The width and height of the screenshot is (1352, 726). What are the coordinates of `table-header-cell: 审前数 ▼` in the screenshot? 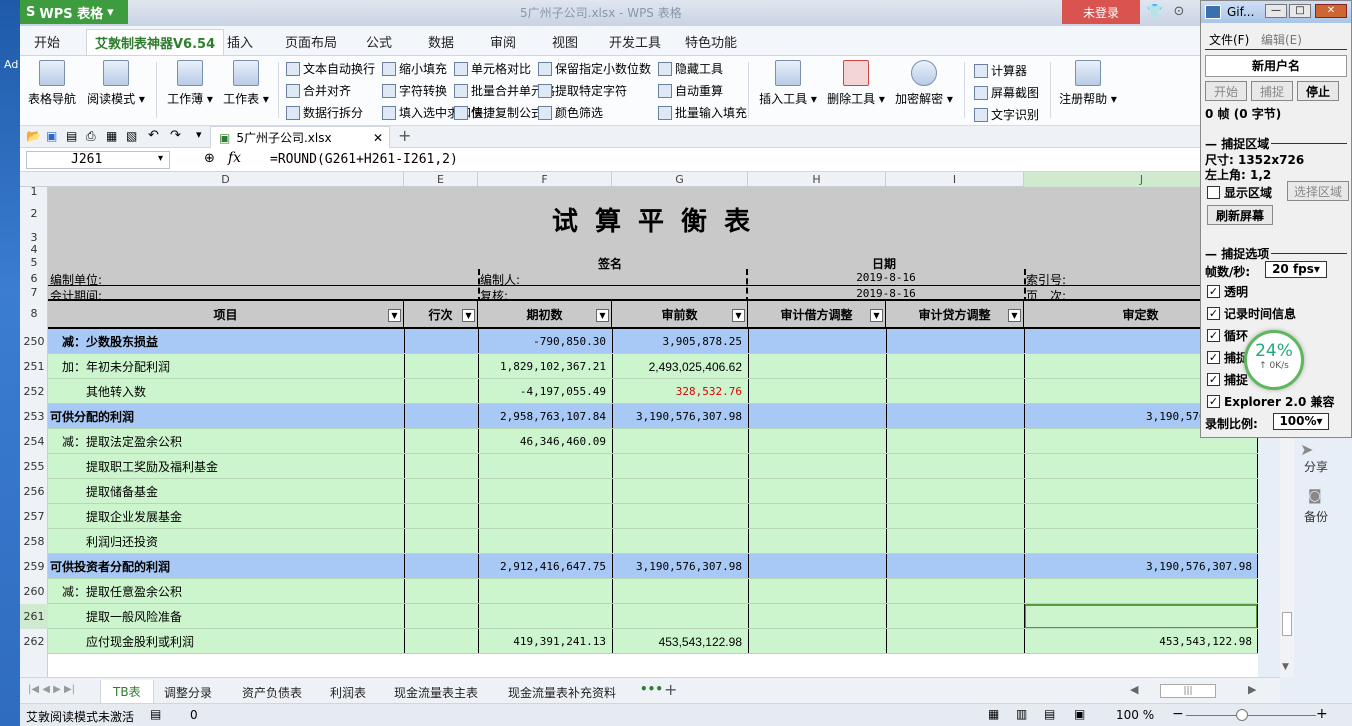 It's located at (680, 314).